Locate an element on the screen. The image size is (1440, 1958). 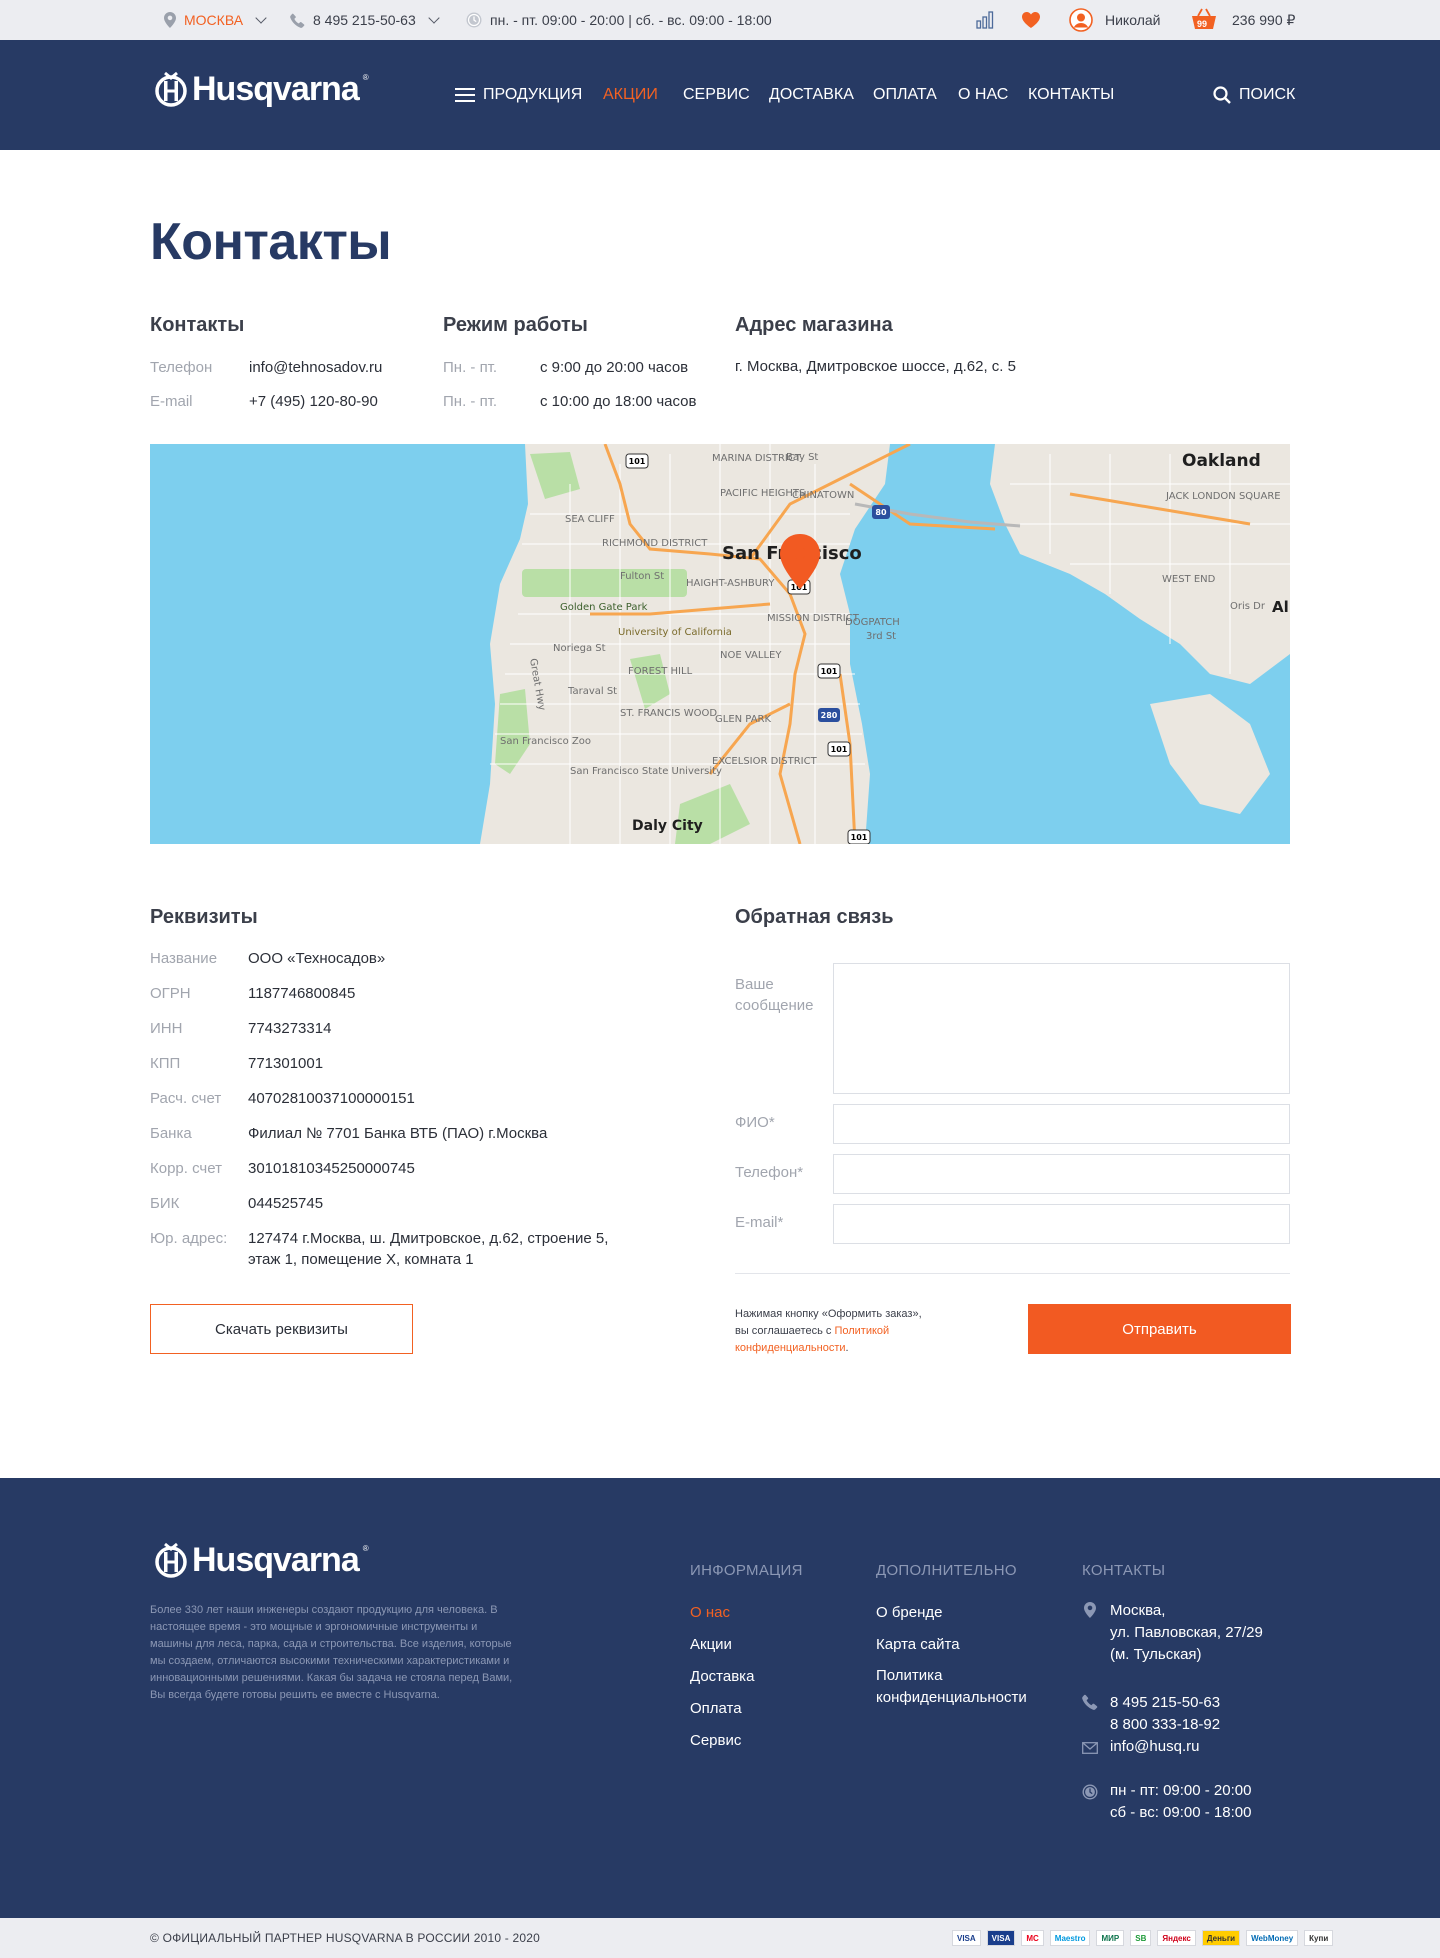
highway-shield: 280 is located at coordinates (829, 715).